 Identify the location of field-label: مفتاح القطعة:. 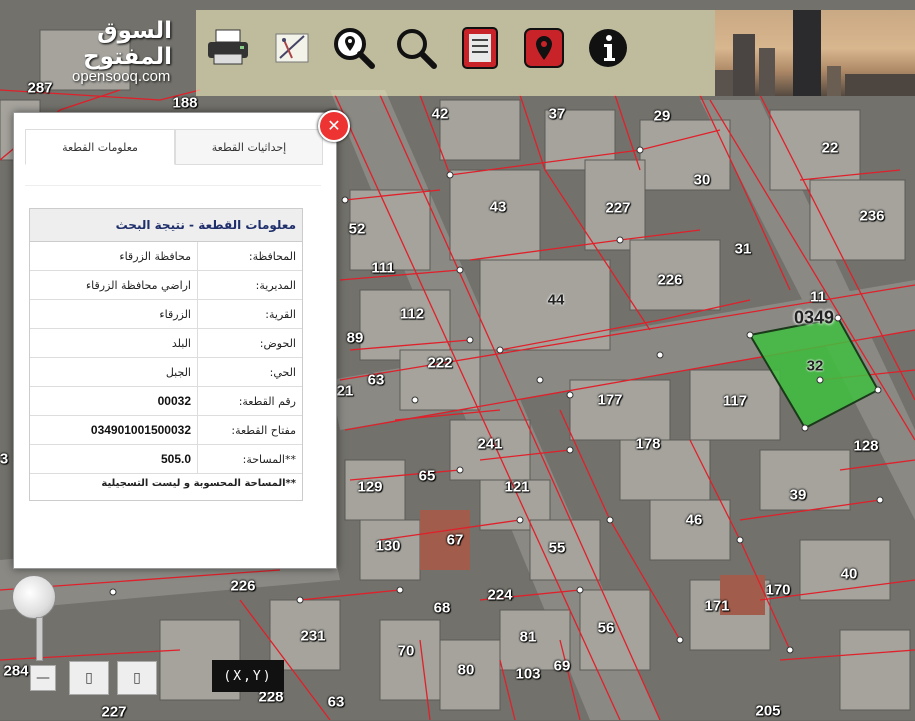
(249, 430).